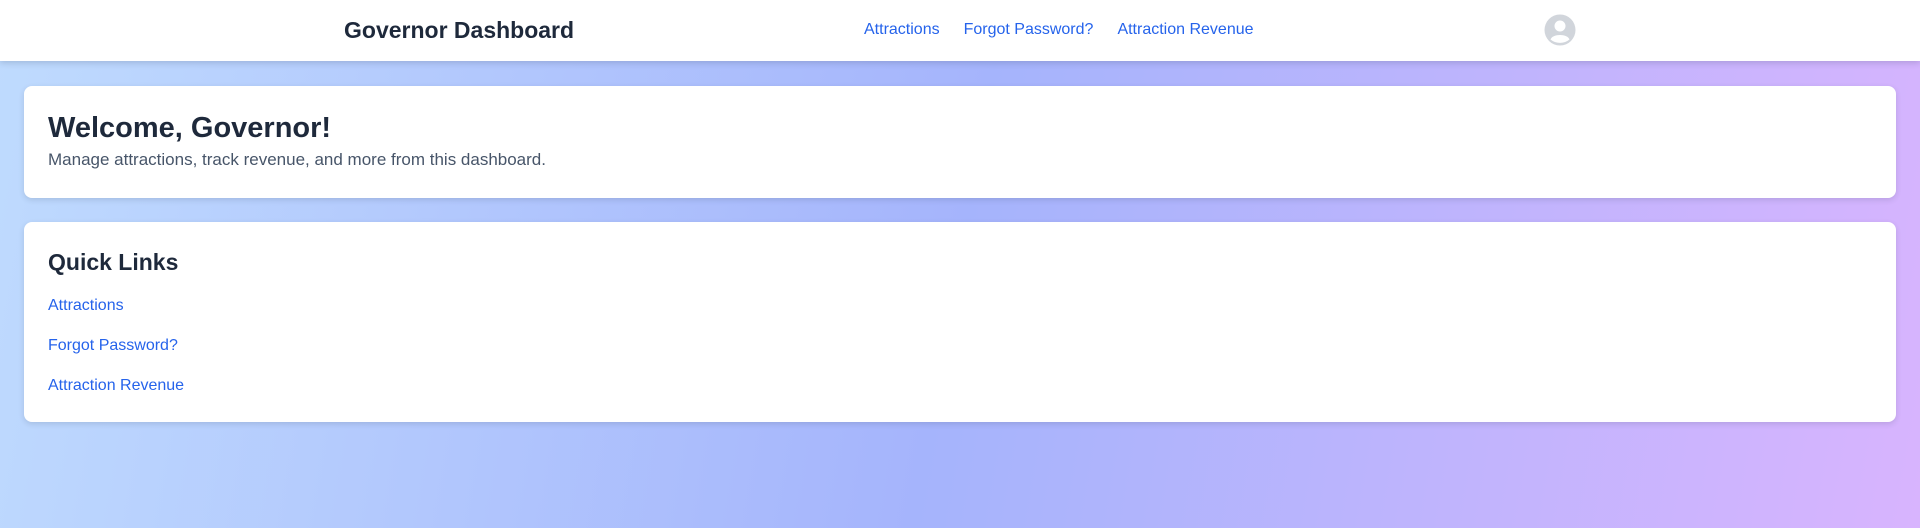 This screenshot has height=528, width=1920. I want to click on quick-links-heading: Quick Links, so click(113, 262).